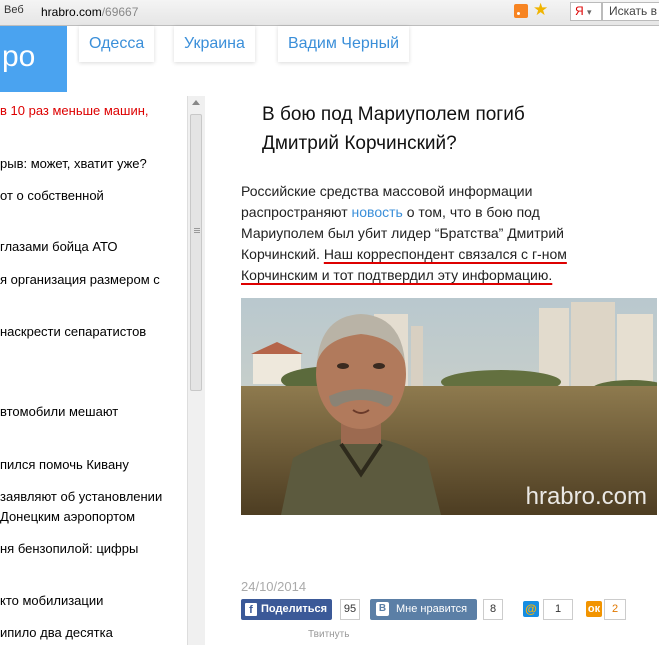 This screenshot has height=645, width=659. I want to click on odnoklassniki-count: 2, so click(615, 609).